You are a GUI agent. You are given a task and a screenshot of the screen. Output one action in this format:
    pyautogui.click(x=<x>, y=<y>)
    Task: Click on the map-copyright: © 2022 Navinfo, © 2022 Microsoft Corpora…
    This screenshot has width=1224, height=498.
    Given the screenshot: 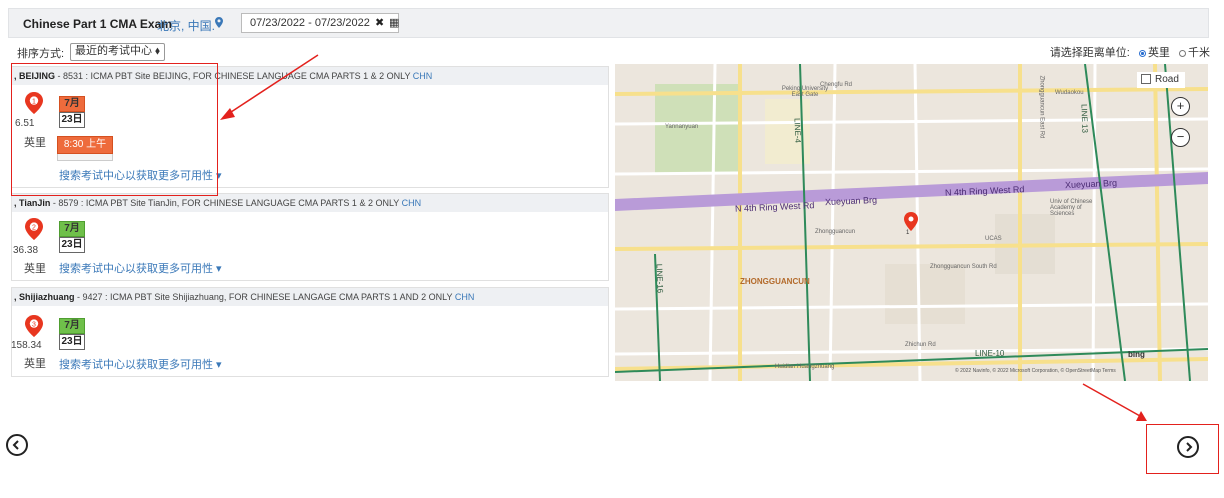 What is the action you would take?
    pyautogui.click(x=1035, y=371)
    